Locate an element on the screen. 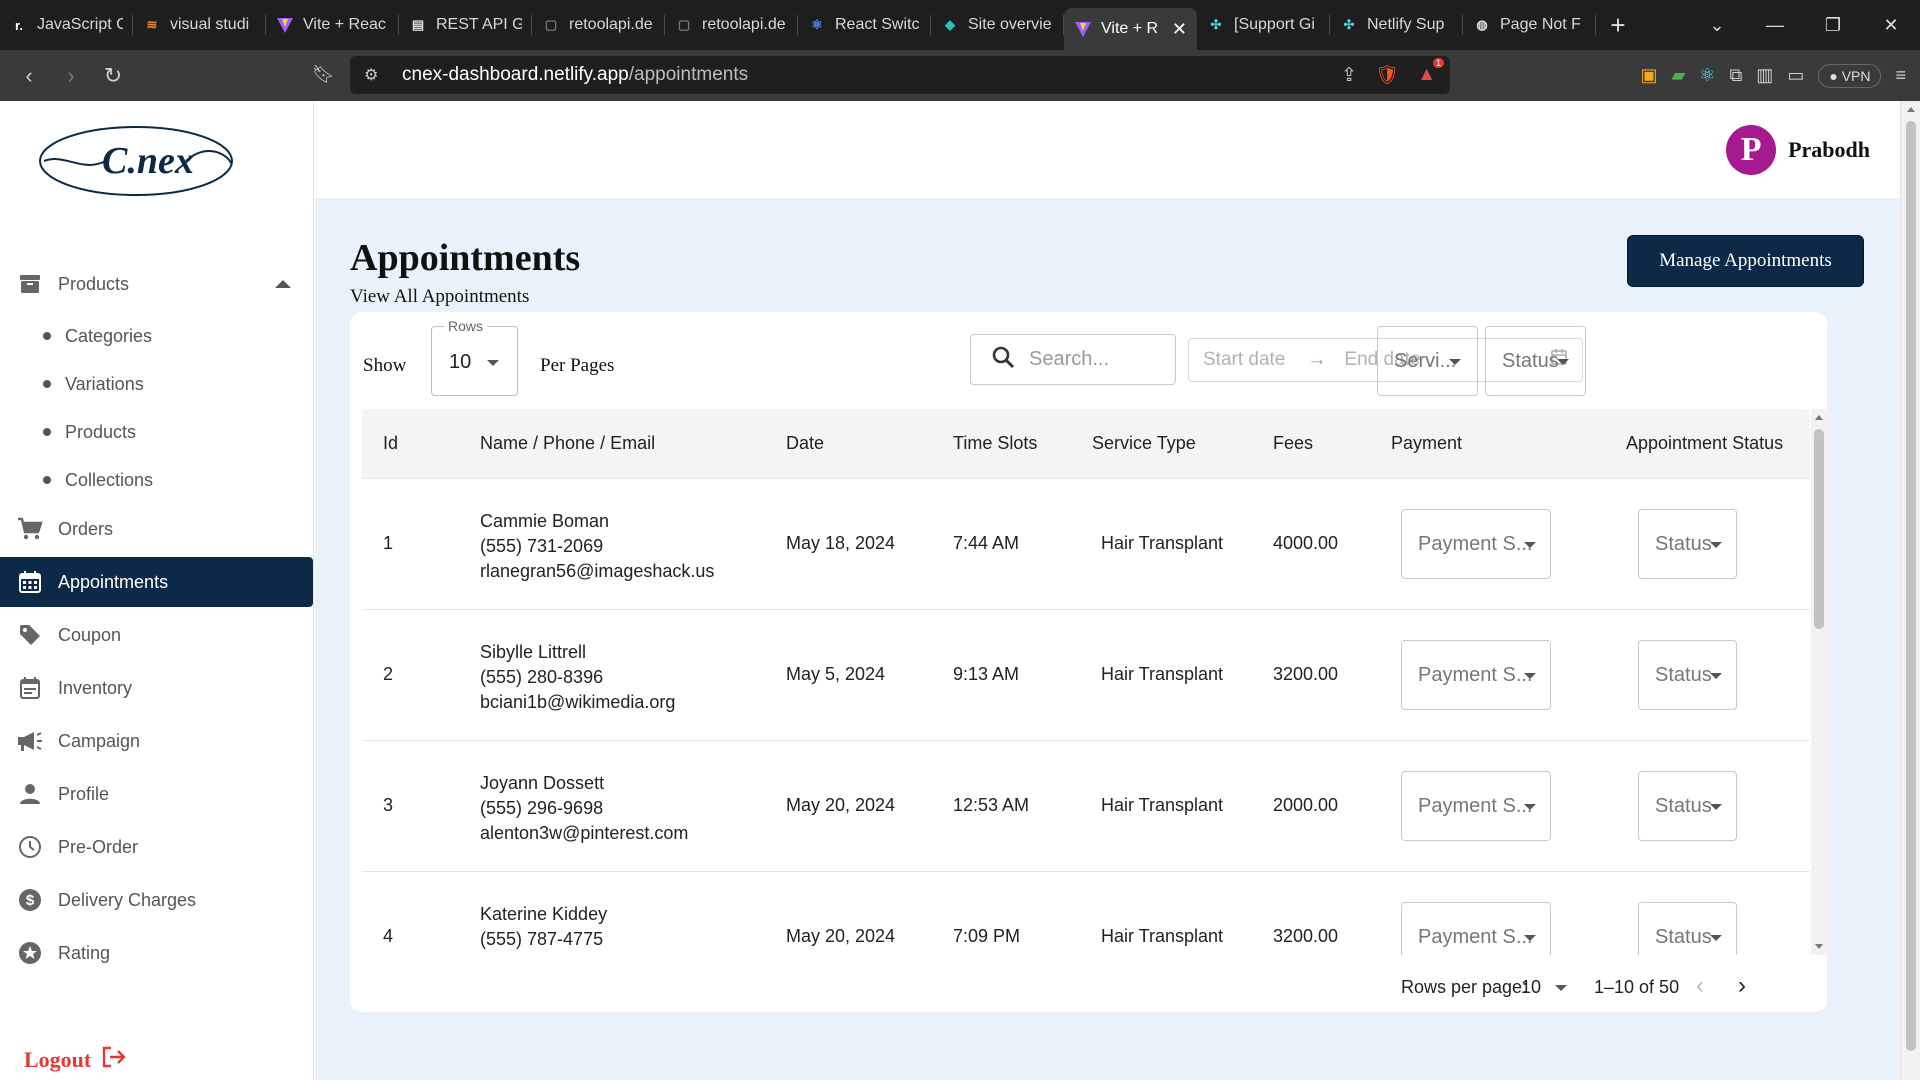 The image size is (1920, 1080). extension-icon: ▣ is located at coordinates (1648, 75).